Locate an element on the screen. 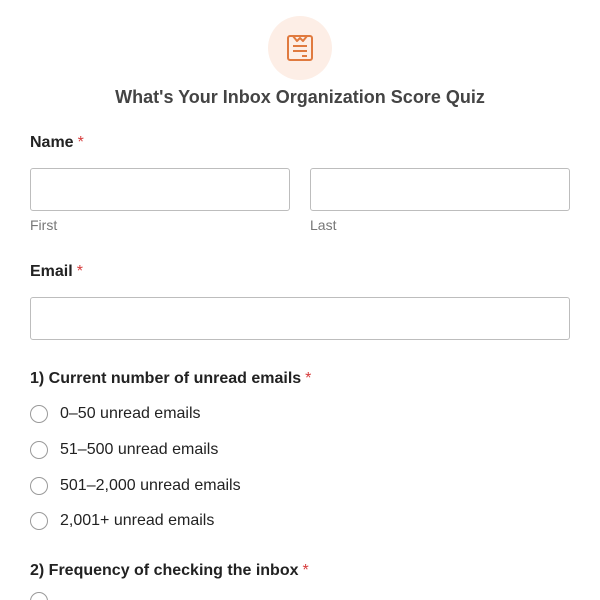 The height and width of the screenshot is (600, 600). last-name-input is located at coordinates (440, 189).